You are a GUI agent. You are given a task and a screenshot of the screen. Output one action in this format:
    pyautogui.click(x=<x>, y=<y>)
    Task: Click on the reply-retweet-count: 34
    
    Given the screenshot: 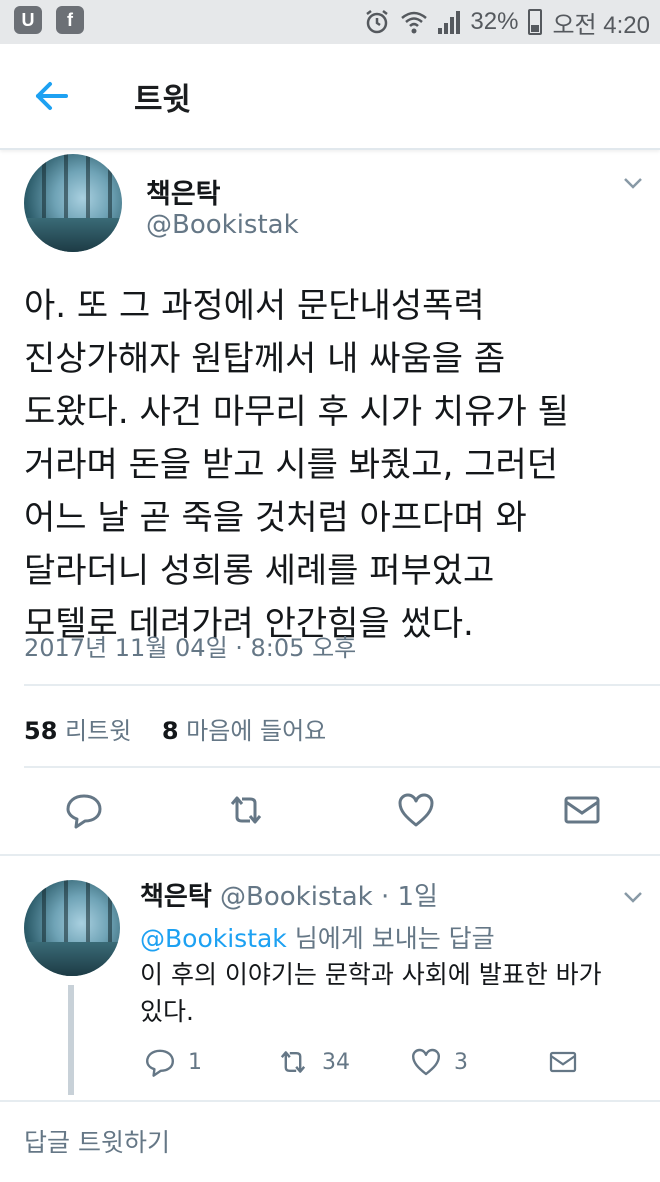 What is the action you would take?
    pyautogui.click(x=336, y=1062)
    